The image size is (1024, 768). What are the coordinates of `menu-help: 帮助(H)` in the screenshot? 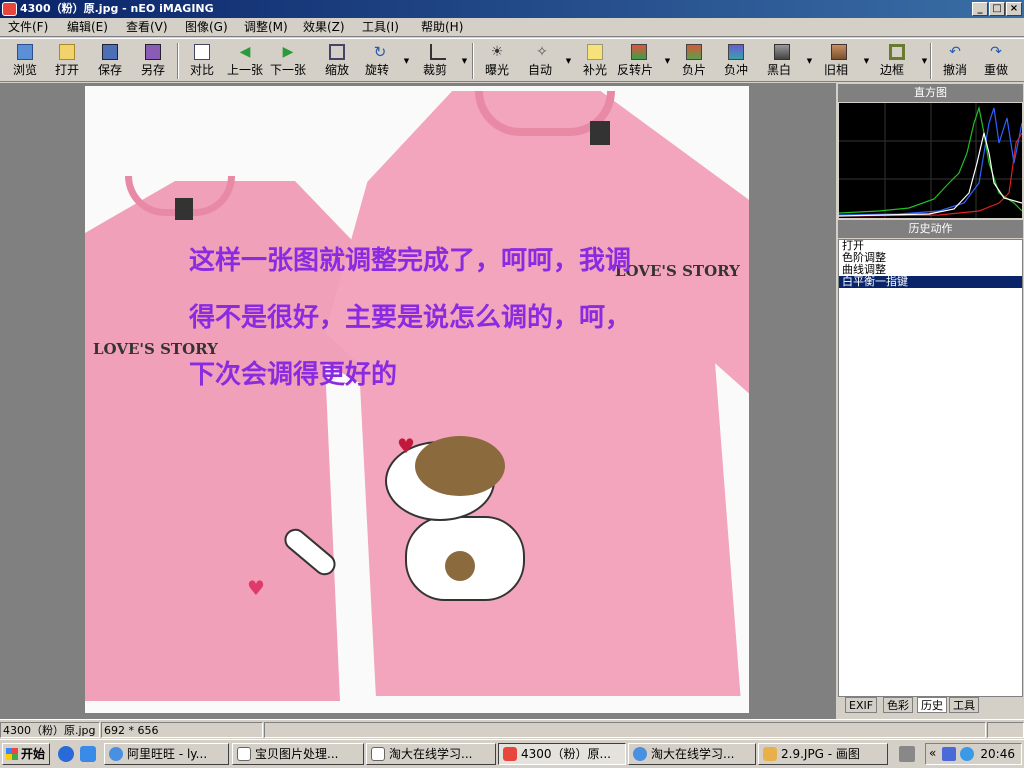 It's located at (442, 27).